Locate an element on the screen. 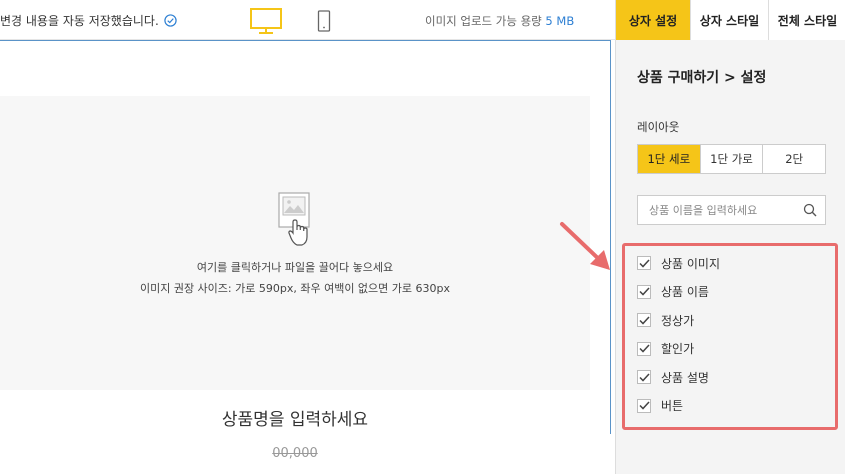 The height and width of the screenshot is (474, 845). autosave-text: 변경 내용을 자동 저장했습니다. is located at coordinates (79, 21).